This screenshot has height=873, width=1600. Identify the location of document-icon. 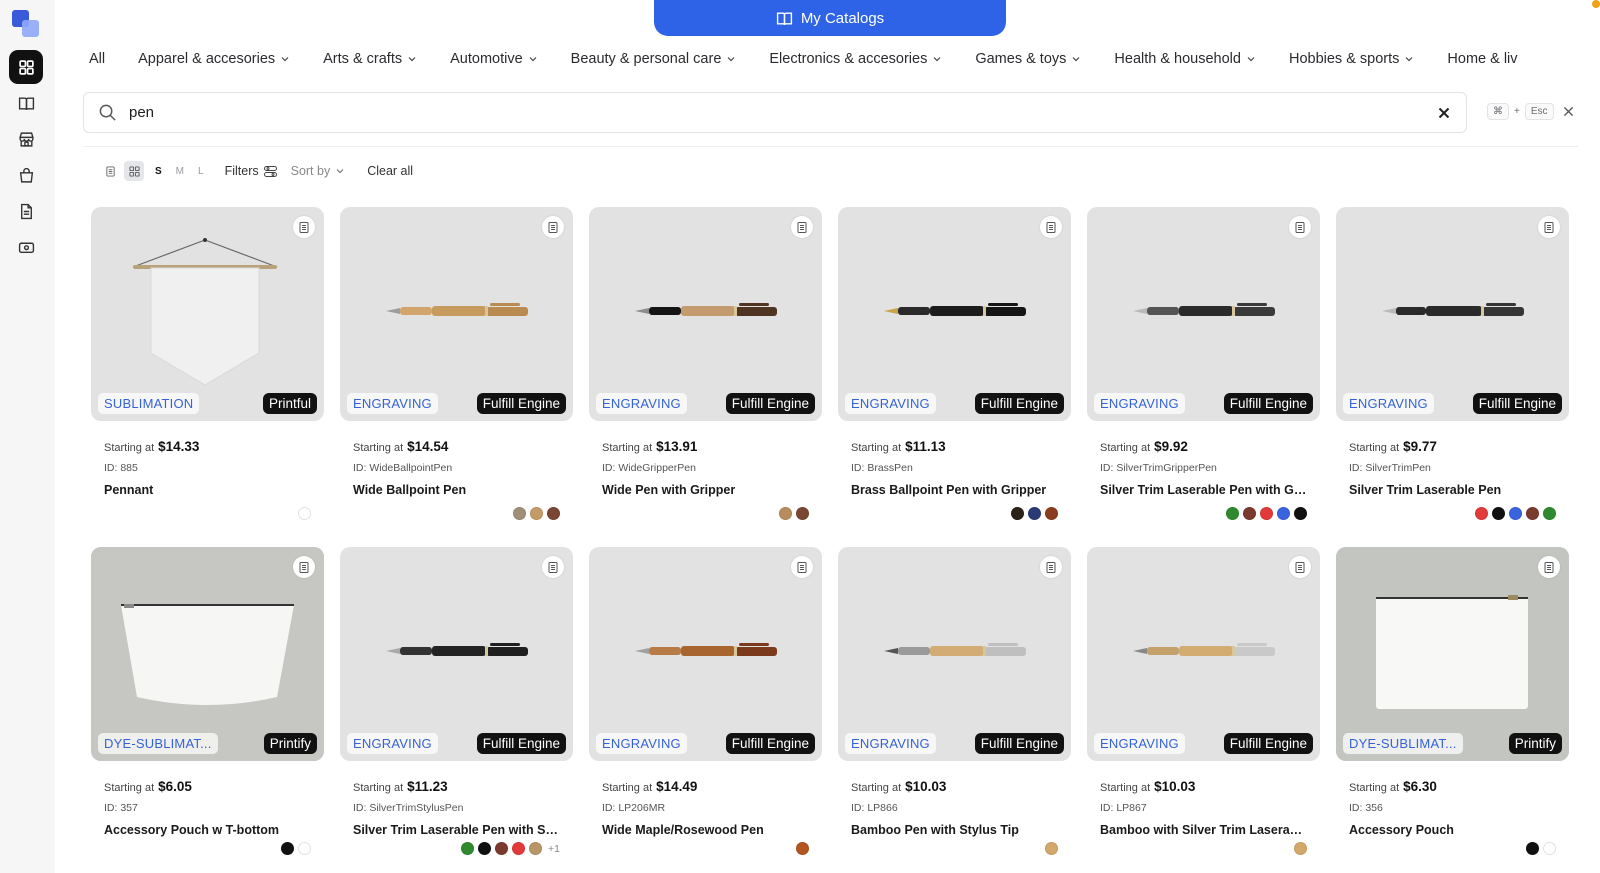
(26, 211).